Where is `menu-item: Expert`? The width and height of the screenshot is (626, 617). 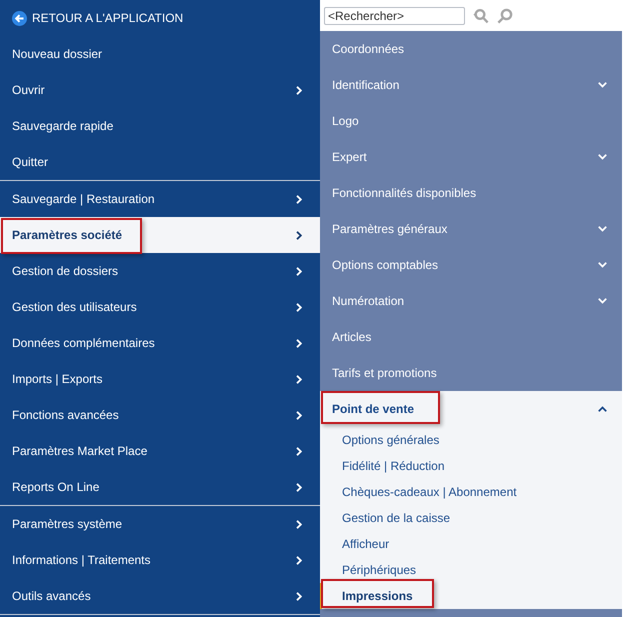 menu-item: Expert is located at coordinates (471, 157).